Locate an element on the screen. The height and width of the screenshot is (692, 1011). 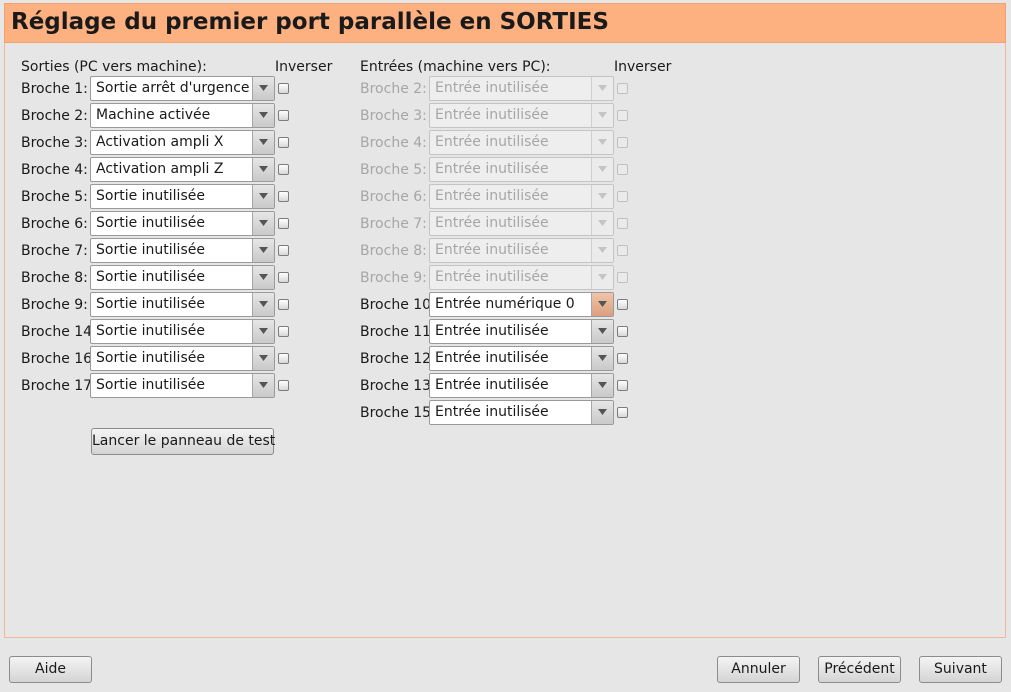
output-pin-label: Broche 7: is located at coordinates (54, 251).